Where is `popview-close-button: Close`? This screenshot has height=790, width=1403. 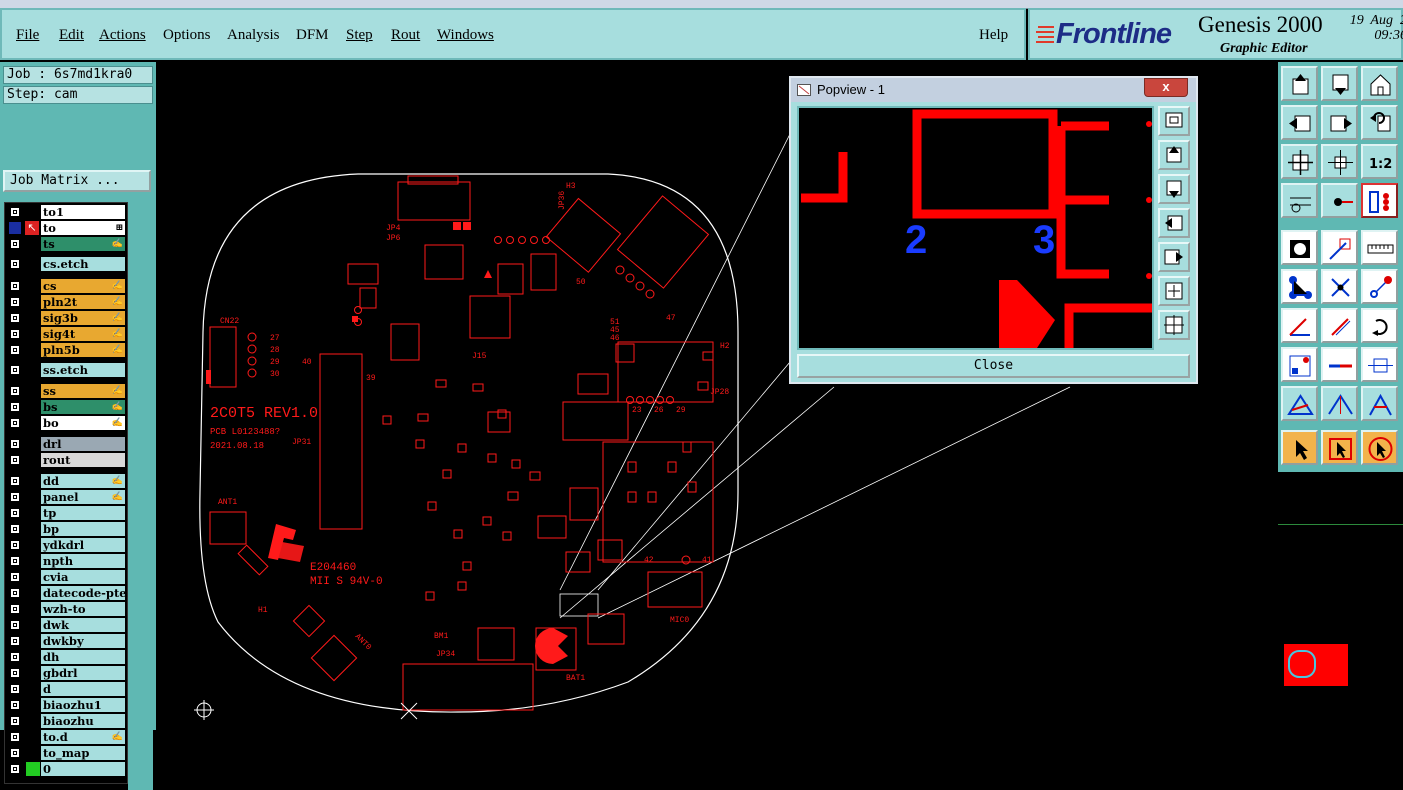
popview-close-button: Close is located at coordinates (993, 366).